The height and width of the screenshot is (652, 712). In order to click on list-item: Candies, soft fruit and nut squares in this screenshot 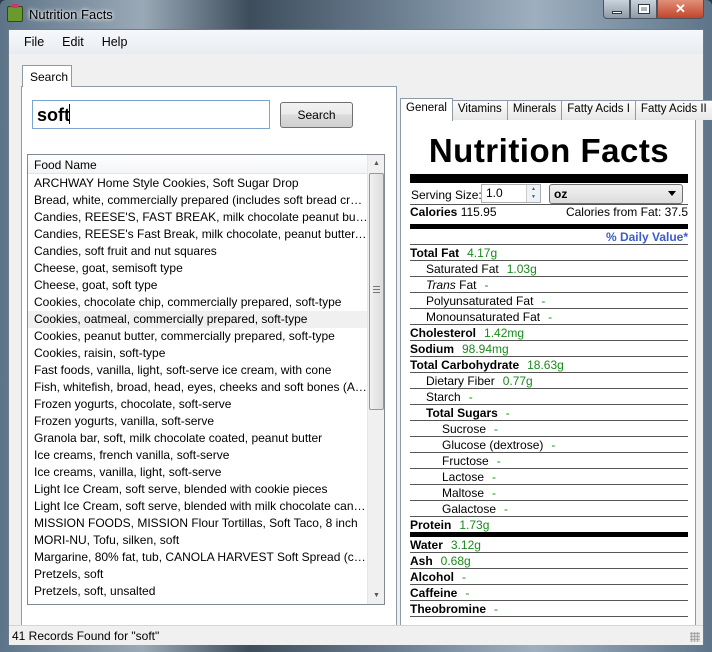, I will do `click(198, 251)`.